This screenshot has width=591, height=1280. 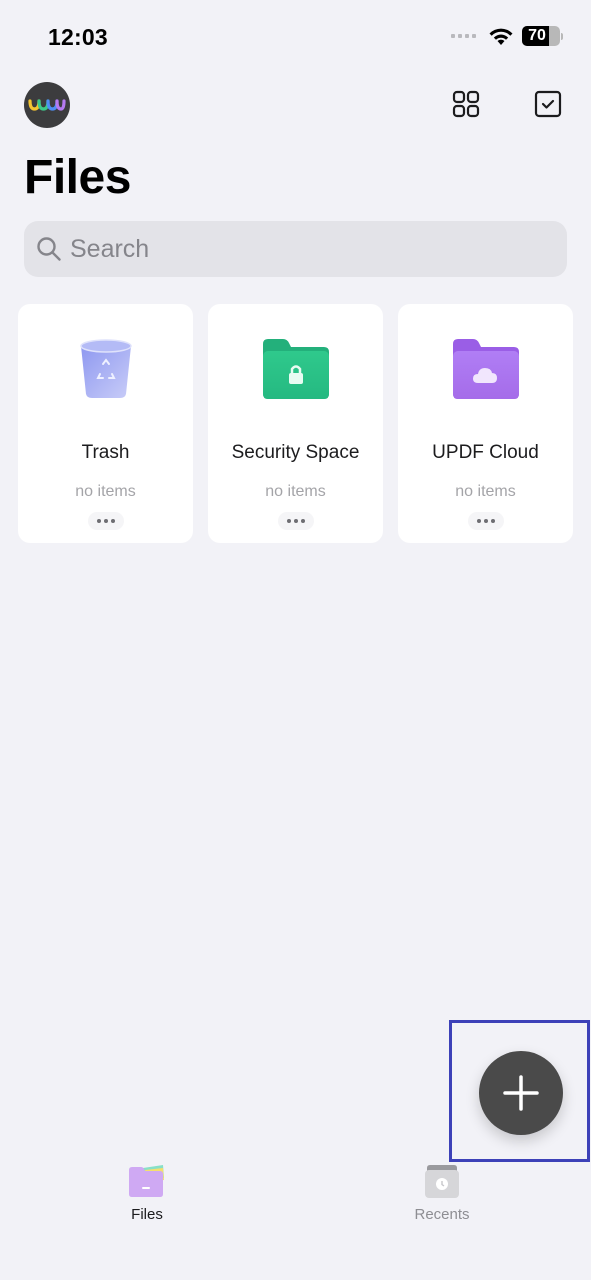 I want to click on grid-view-button, so click(x=466, y=104).